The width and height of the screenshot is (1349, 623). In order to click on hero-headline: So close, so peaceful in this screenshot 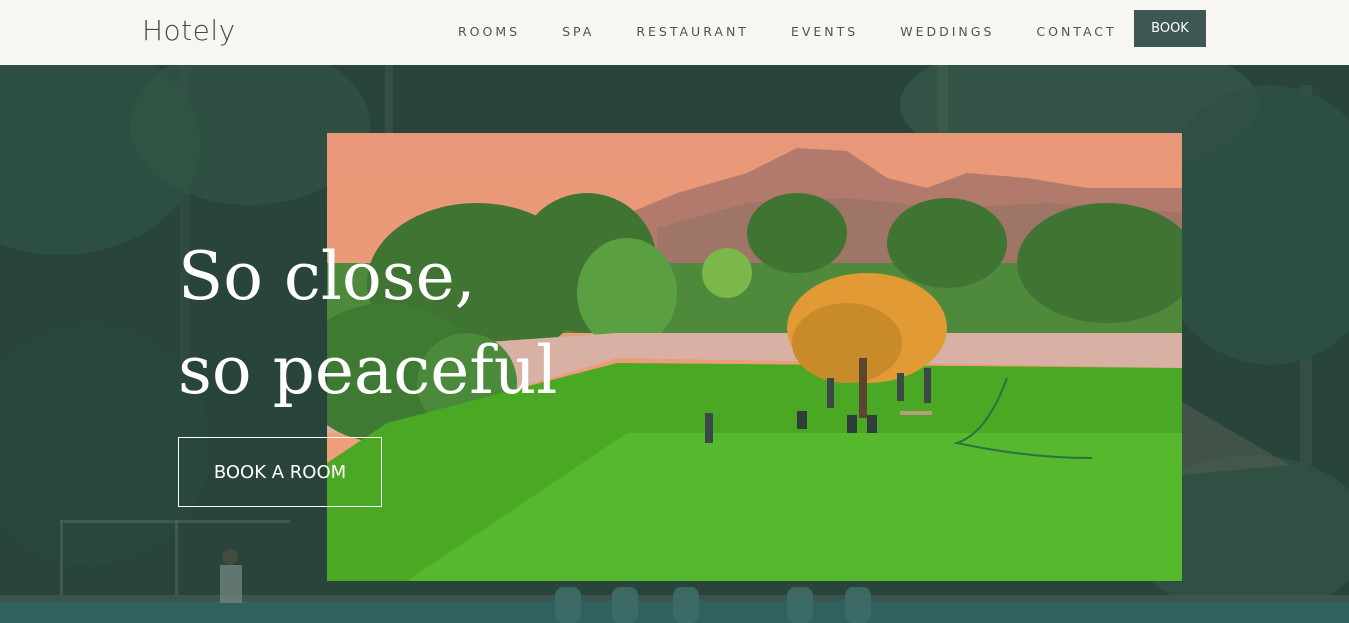, I will do `click(388, 324)`.